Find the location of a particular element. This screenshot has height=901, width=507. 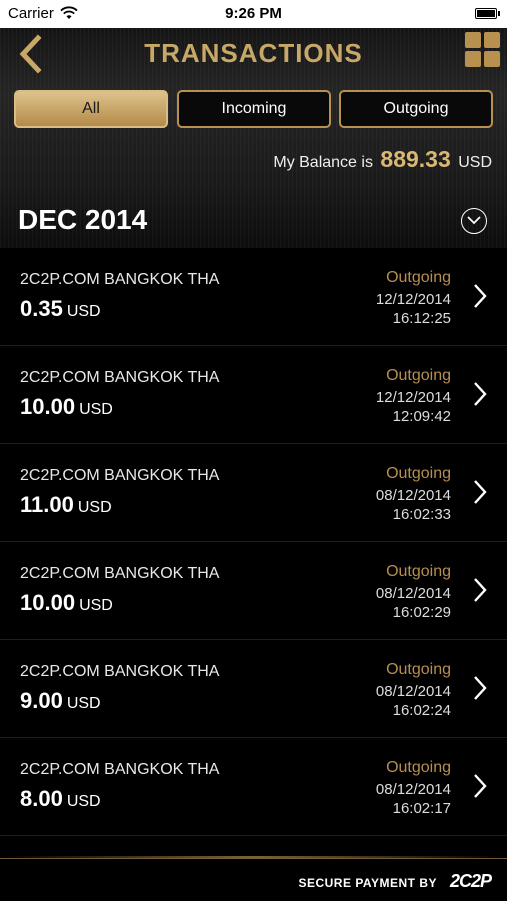

transaction-time: 16:12:25 is located at coordinates (421, 318).